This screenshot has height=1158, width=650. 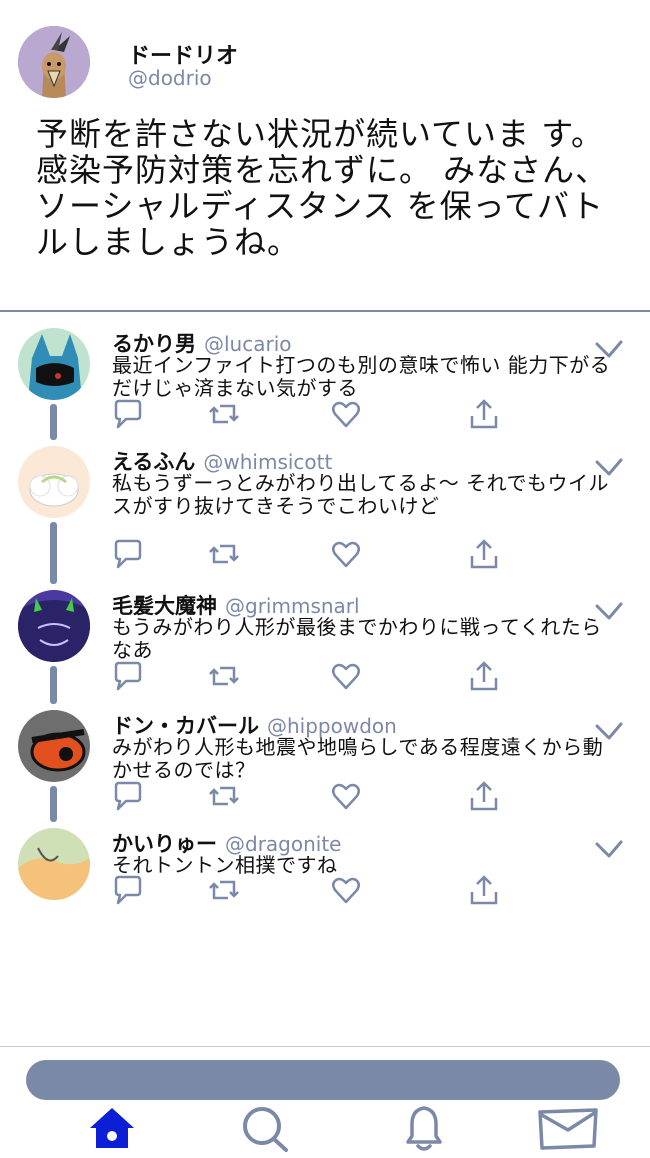 What do you see at coordinates (112, 1128) in the screenshot?
I see `home-icon` at bounding box center [112, 1128].